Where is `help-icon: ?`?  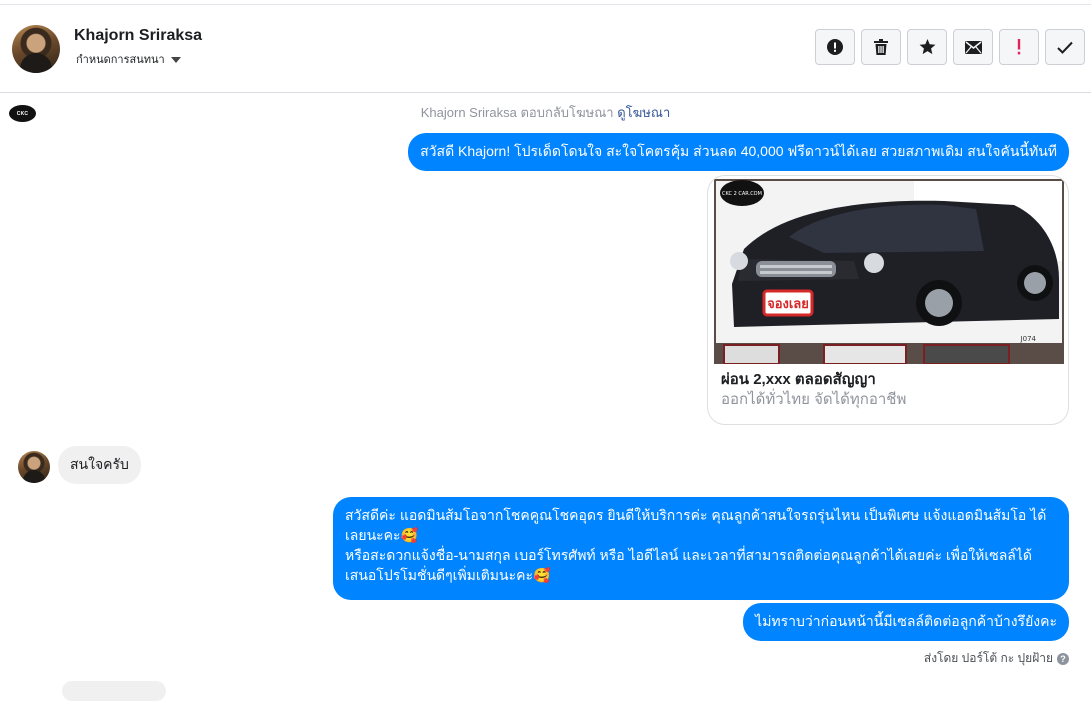 help-icon: ? is located at coordinates (1063, 658).